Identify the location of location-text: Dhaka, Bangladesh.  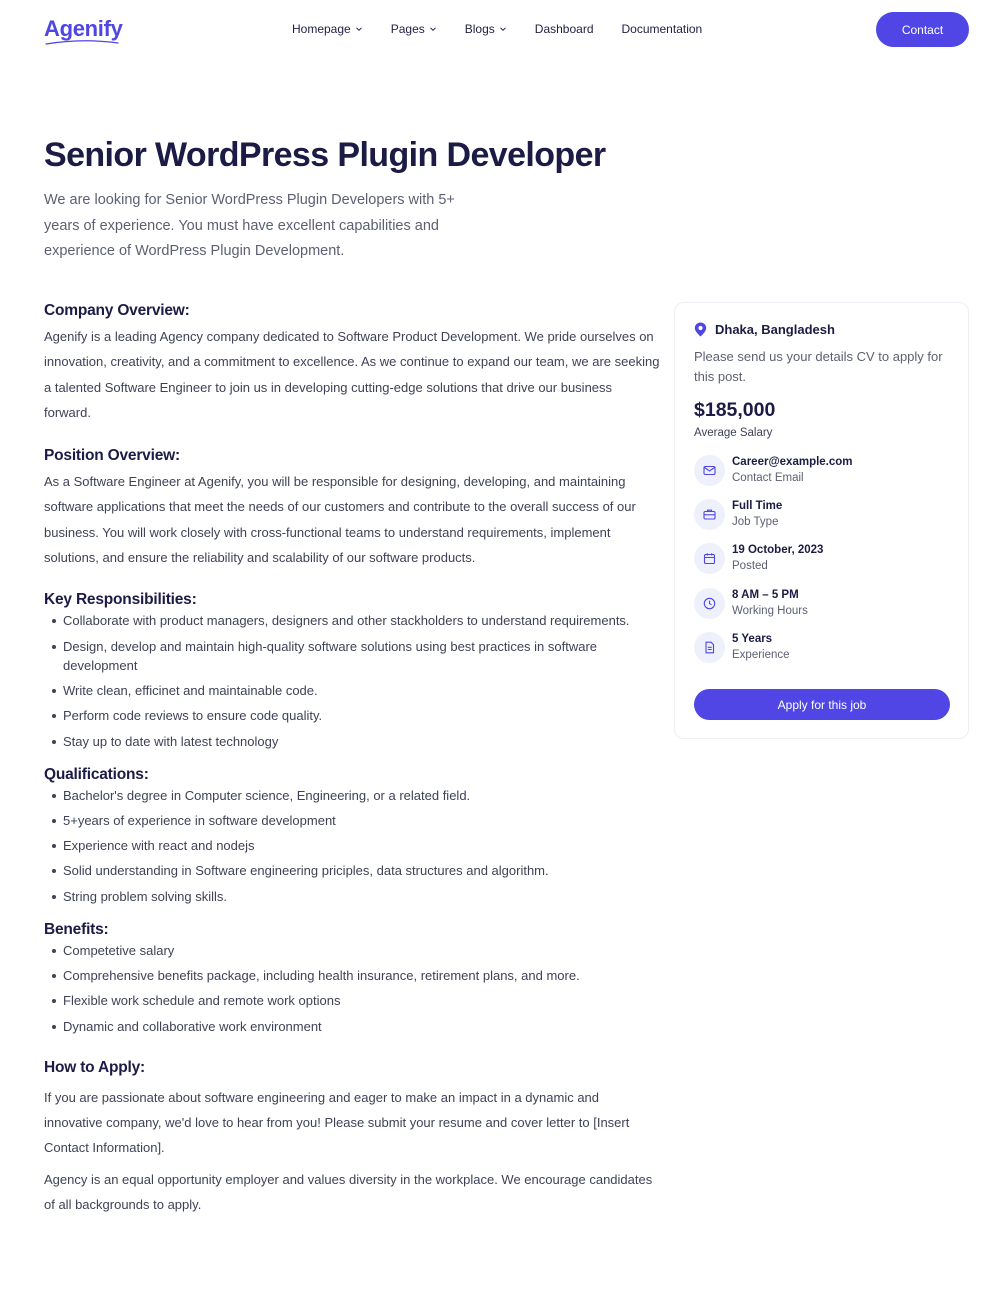
(775, 329).